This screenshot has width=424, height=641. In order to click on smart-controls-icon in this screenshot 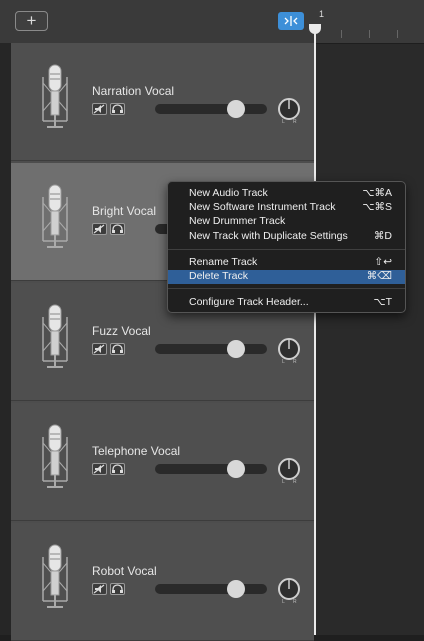, I will do `click(291, 21)`.